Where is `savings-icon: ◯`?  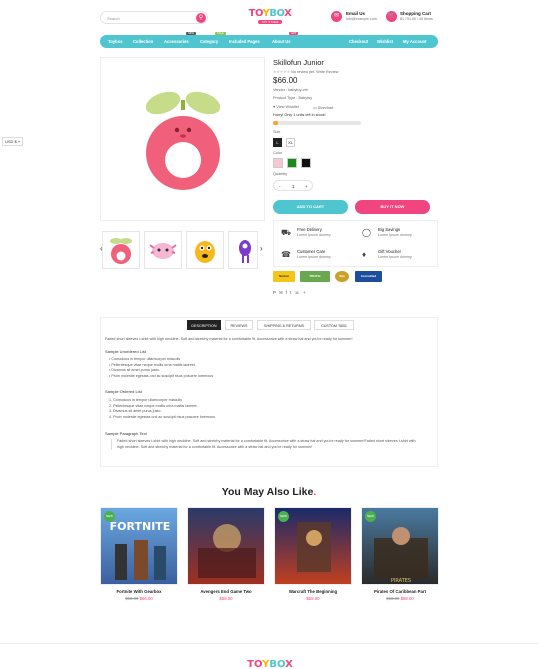 savings-icon: ◯ is located at coordinates (366, 232).